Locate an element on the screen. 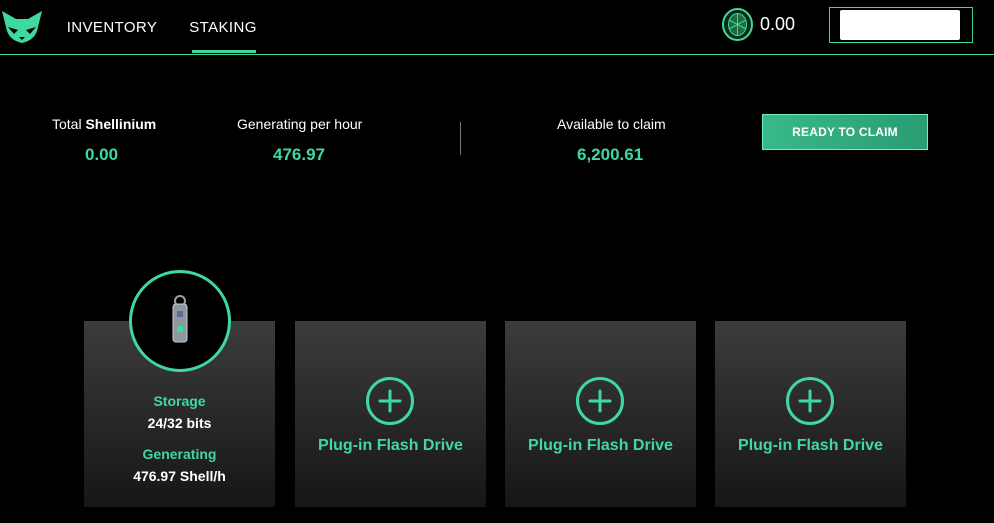  tab-staking: STAKING is located at coordinates (223, 27).